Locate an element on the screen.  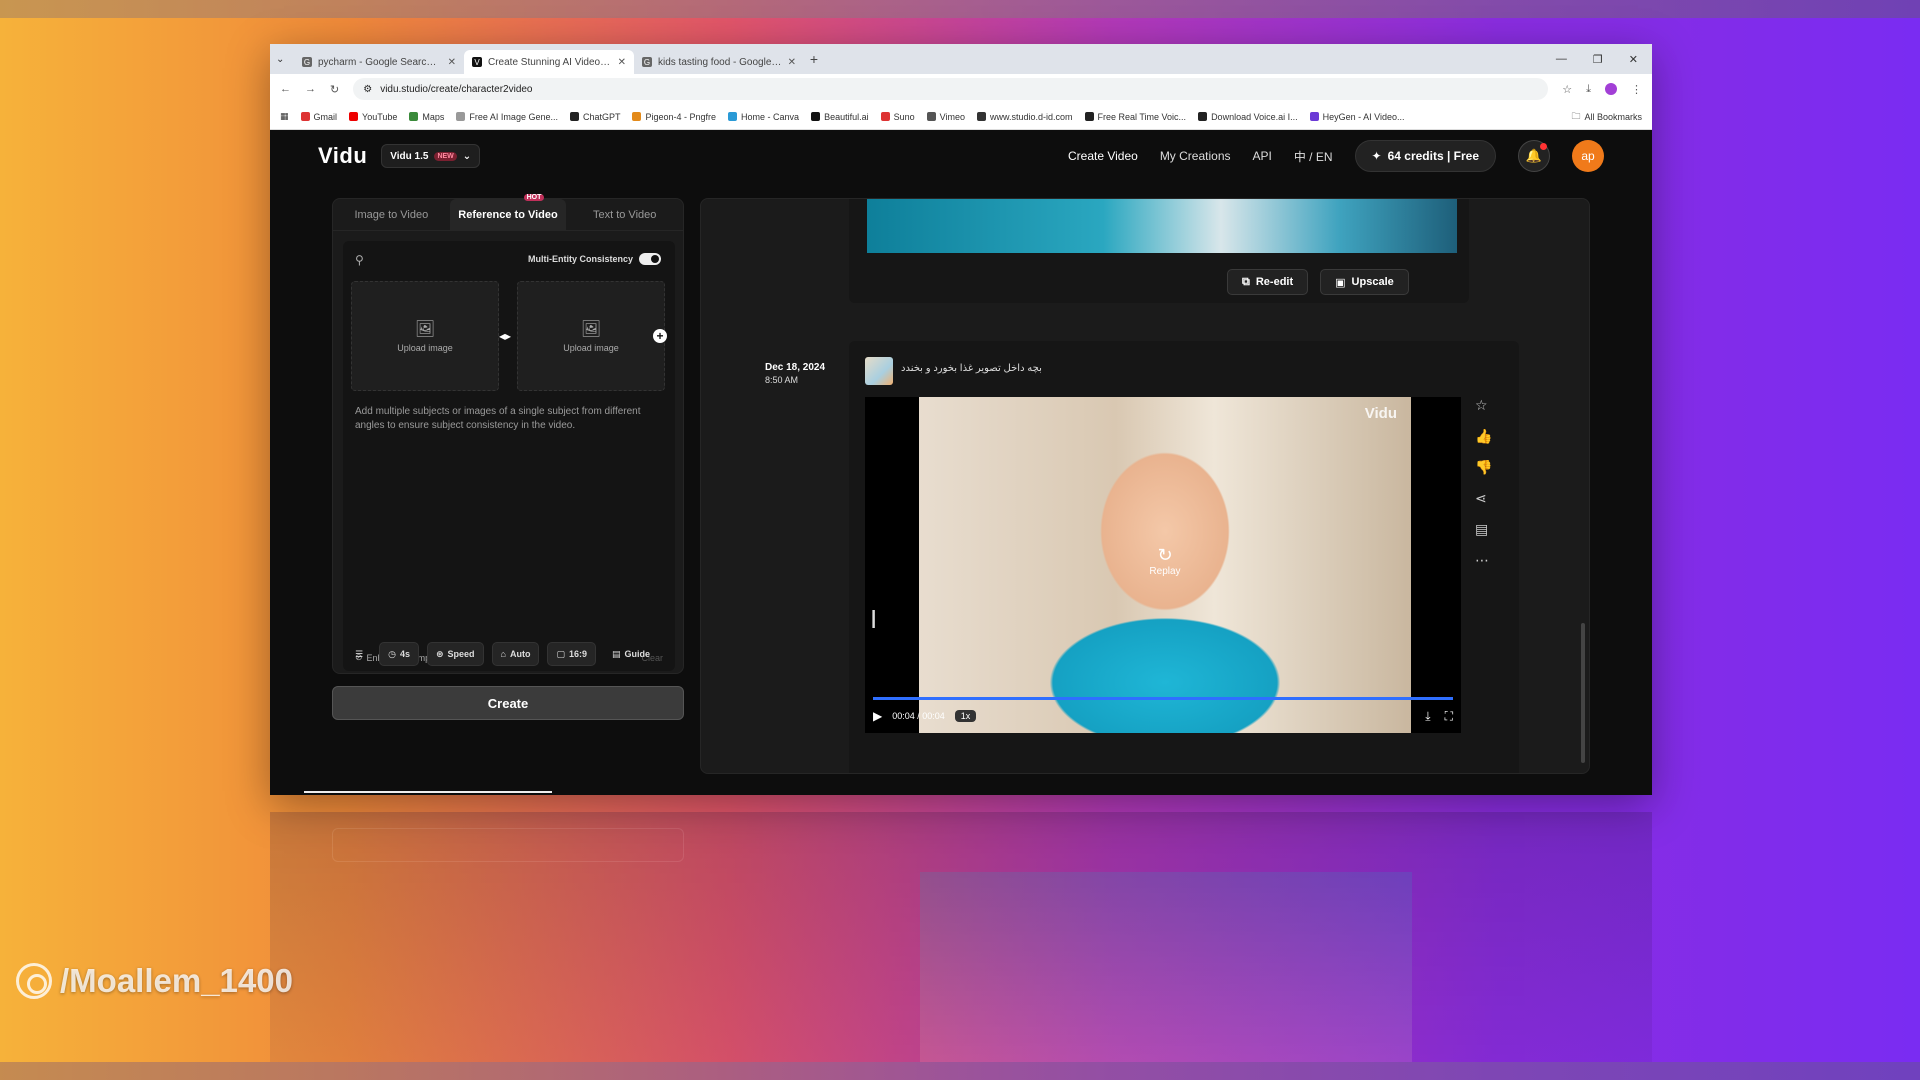
bookmark-item: Maps is located at coordinates (426, 117).